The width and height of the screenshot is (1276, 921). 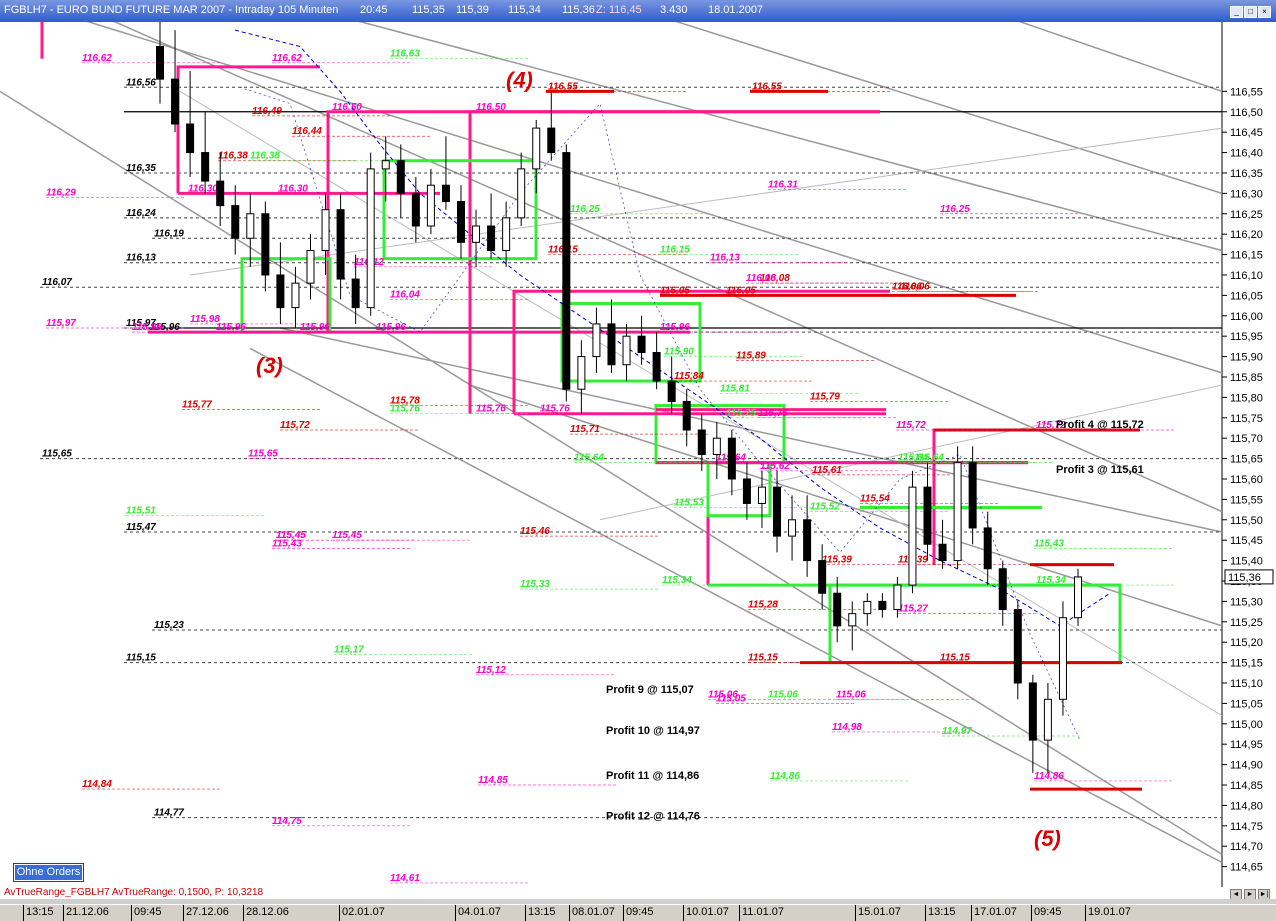 What do you see at coordinates (1246, 500) in the screenshot?
I see `y-tick-label: 115,55` at bounding box center [1246, 500].